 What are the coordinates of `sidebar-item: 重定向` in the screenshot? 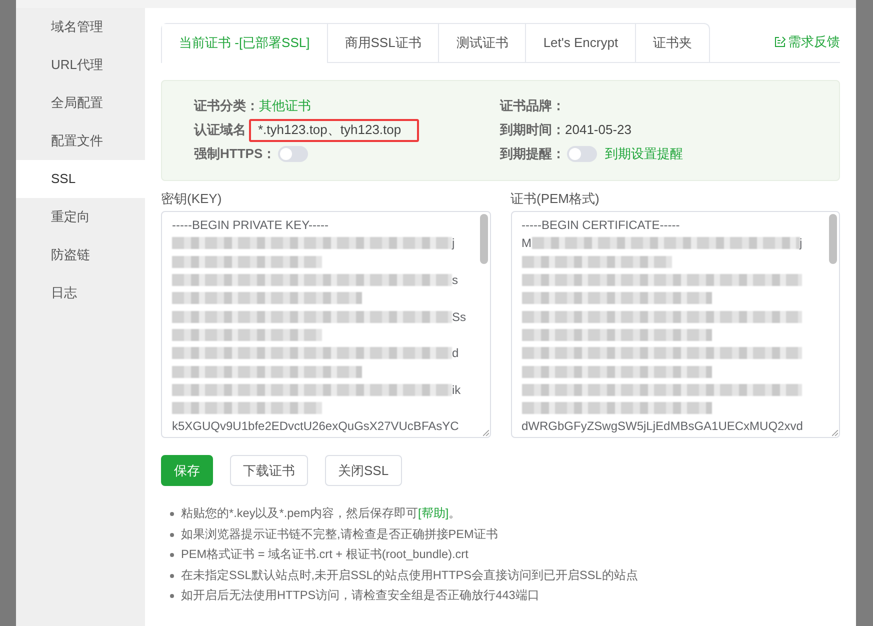 It's located at (80, 217).